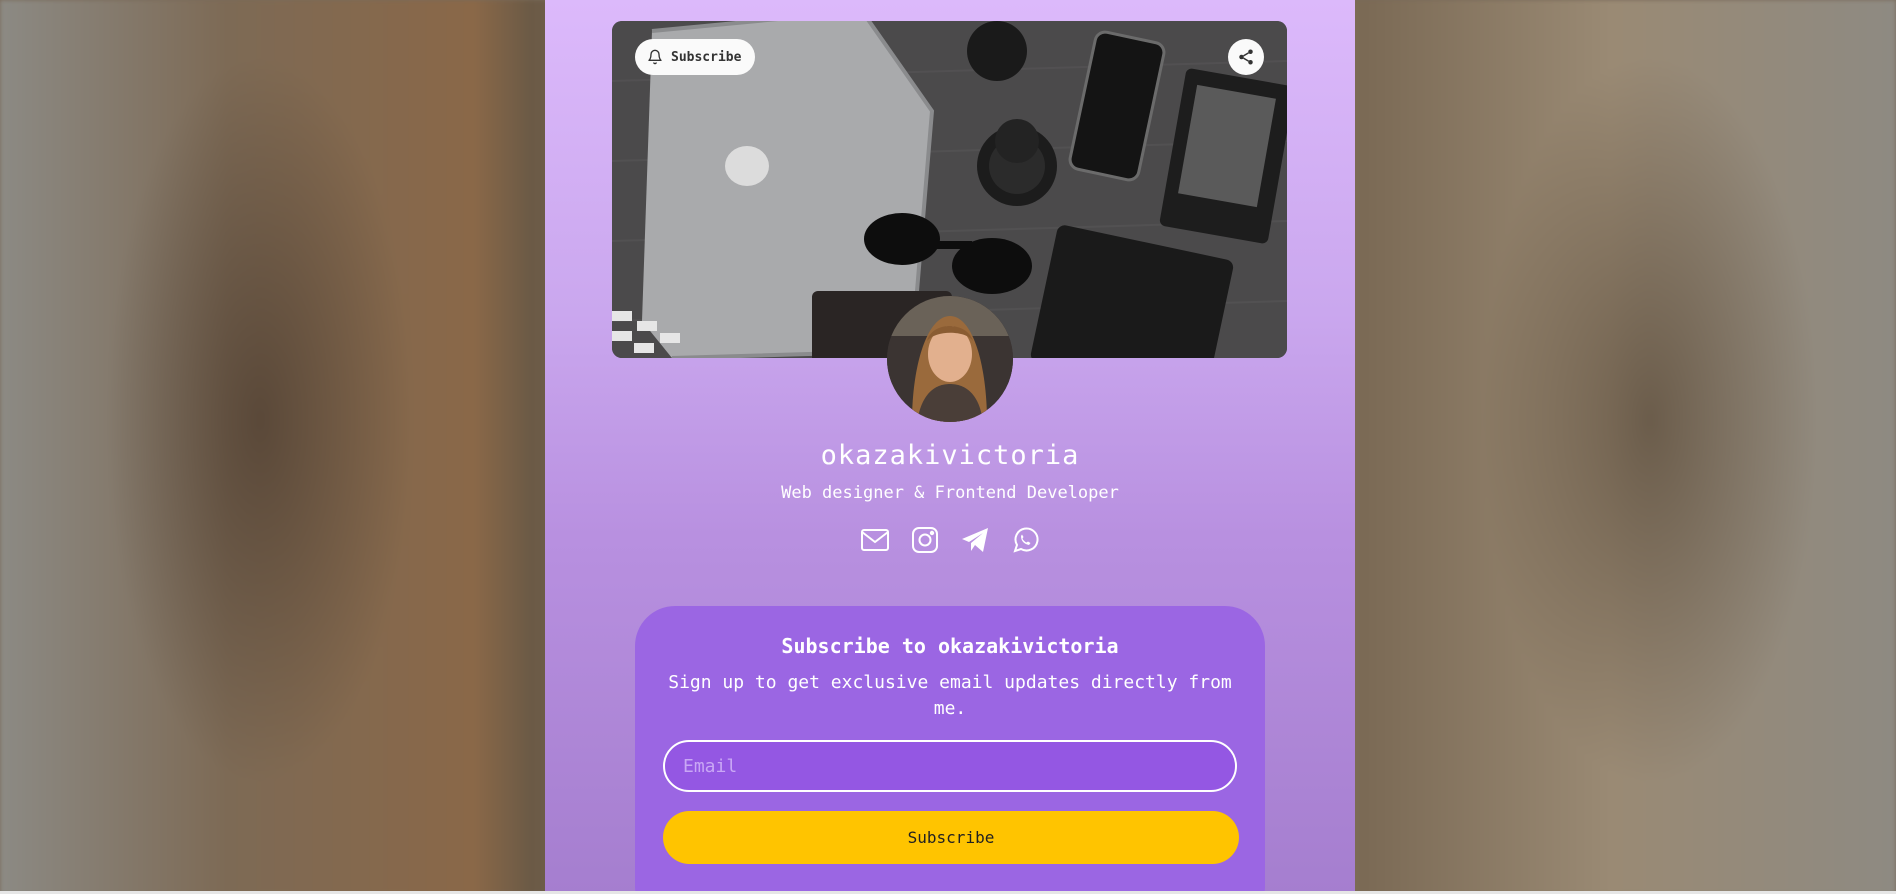  Describe the element at coordinates (655, 57) in the screenshot. I see `bell-icon` at that location.